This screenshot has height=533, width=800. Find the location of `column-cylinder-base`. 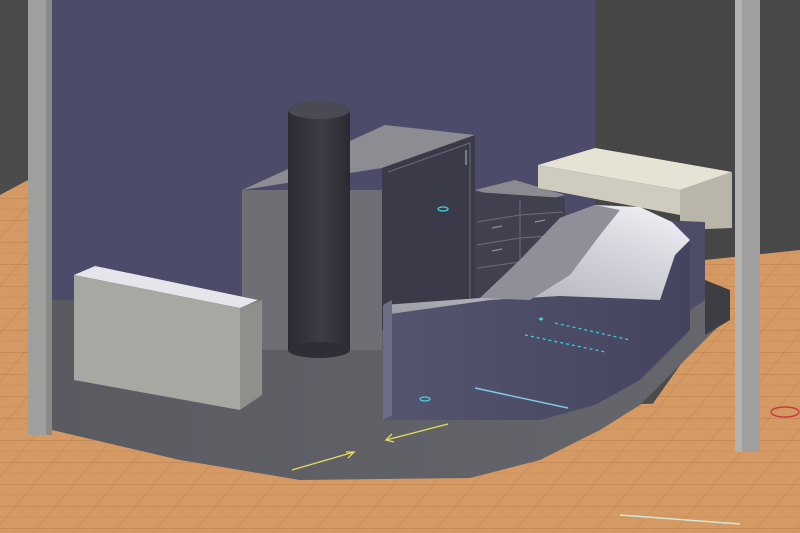

column-cylinder-base is located at coordinates (319, 350).